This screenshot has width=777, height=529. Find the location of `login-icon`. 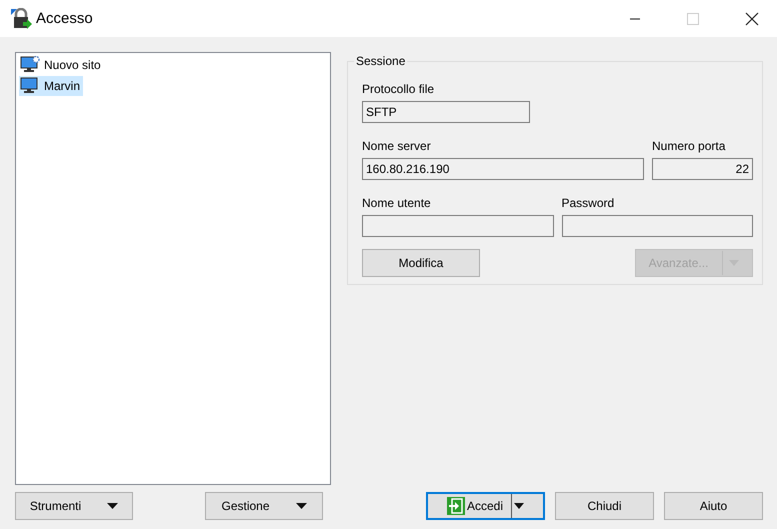

login-icon is located at coordinates (455, 506).